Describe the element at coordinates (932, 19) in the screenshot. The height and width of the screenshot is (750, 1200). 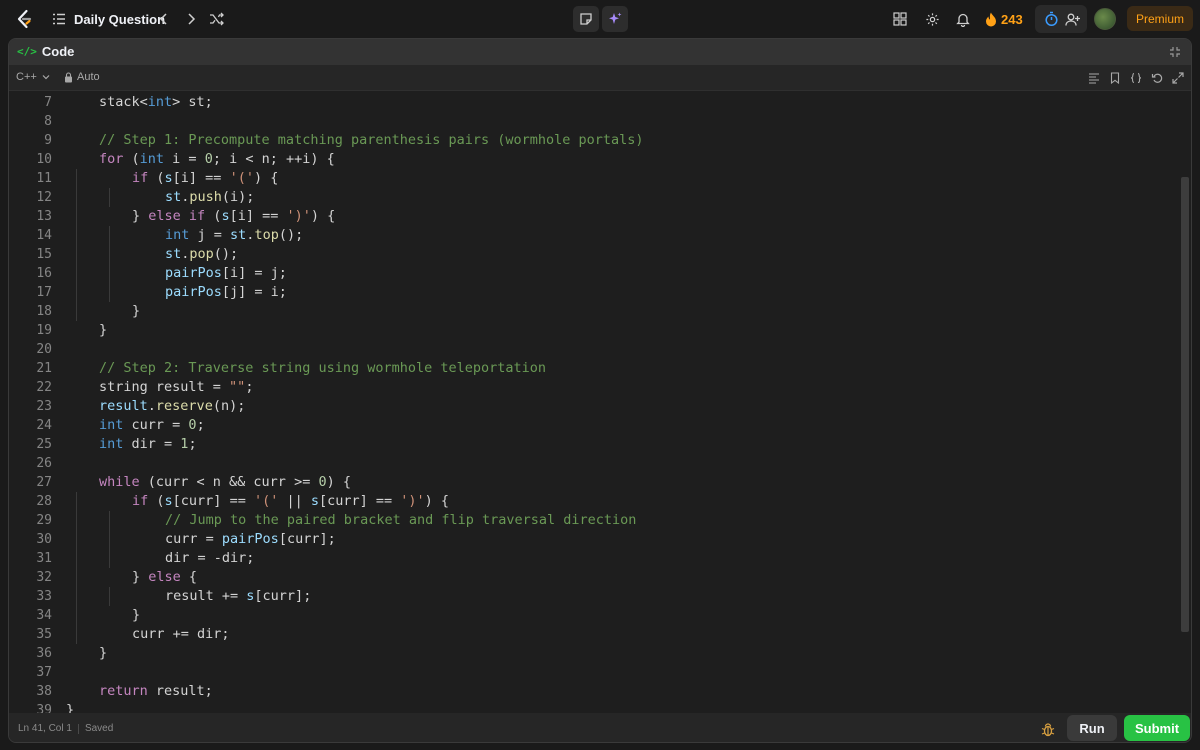
I see `settings-button` at that location.